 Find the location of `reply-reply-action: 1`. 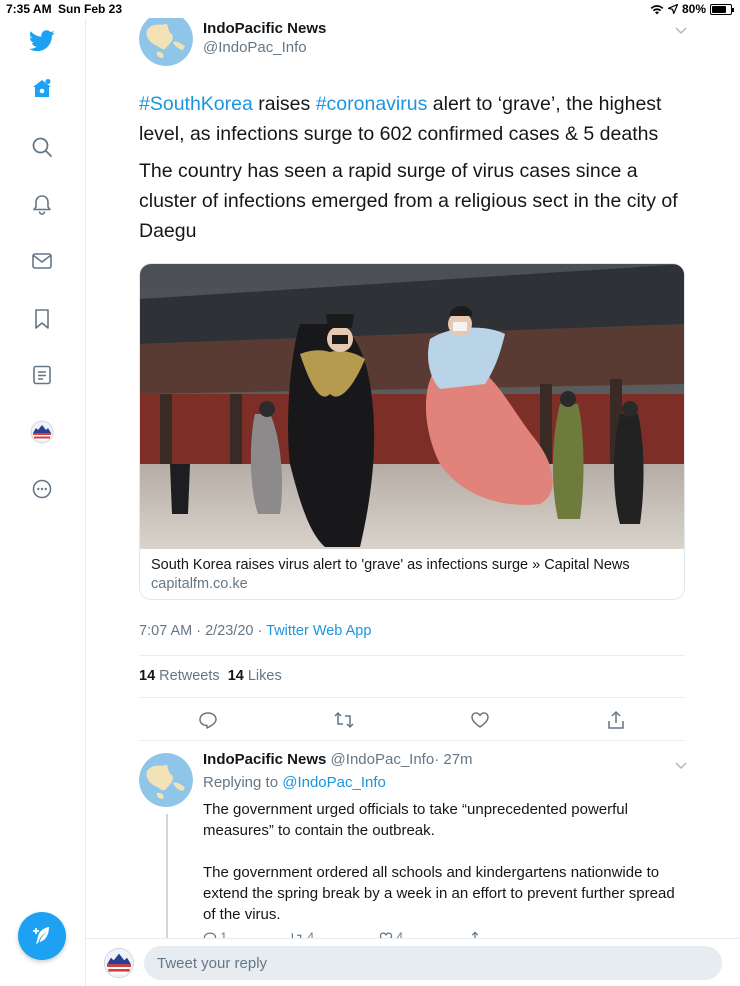

reply-reply-action: 1 is located at coordinates (215, 934).